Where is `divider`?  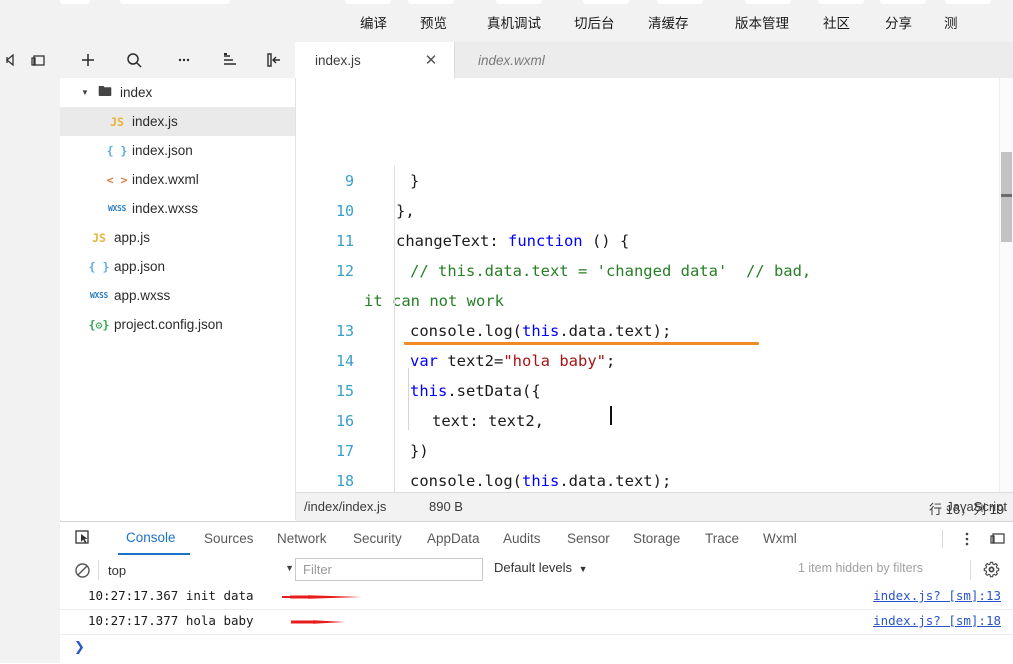 divider is located at coordinates (98, 570).